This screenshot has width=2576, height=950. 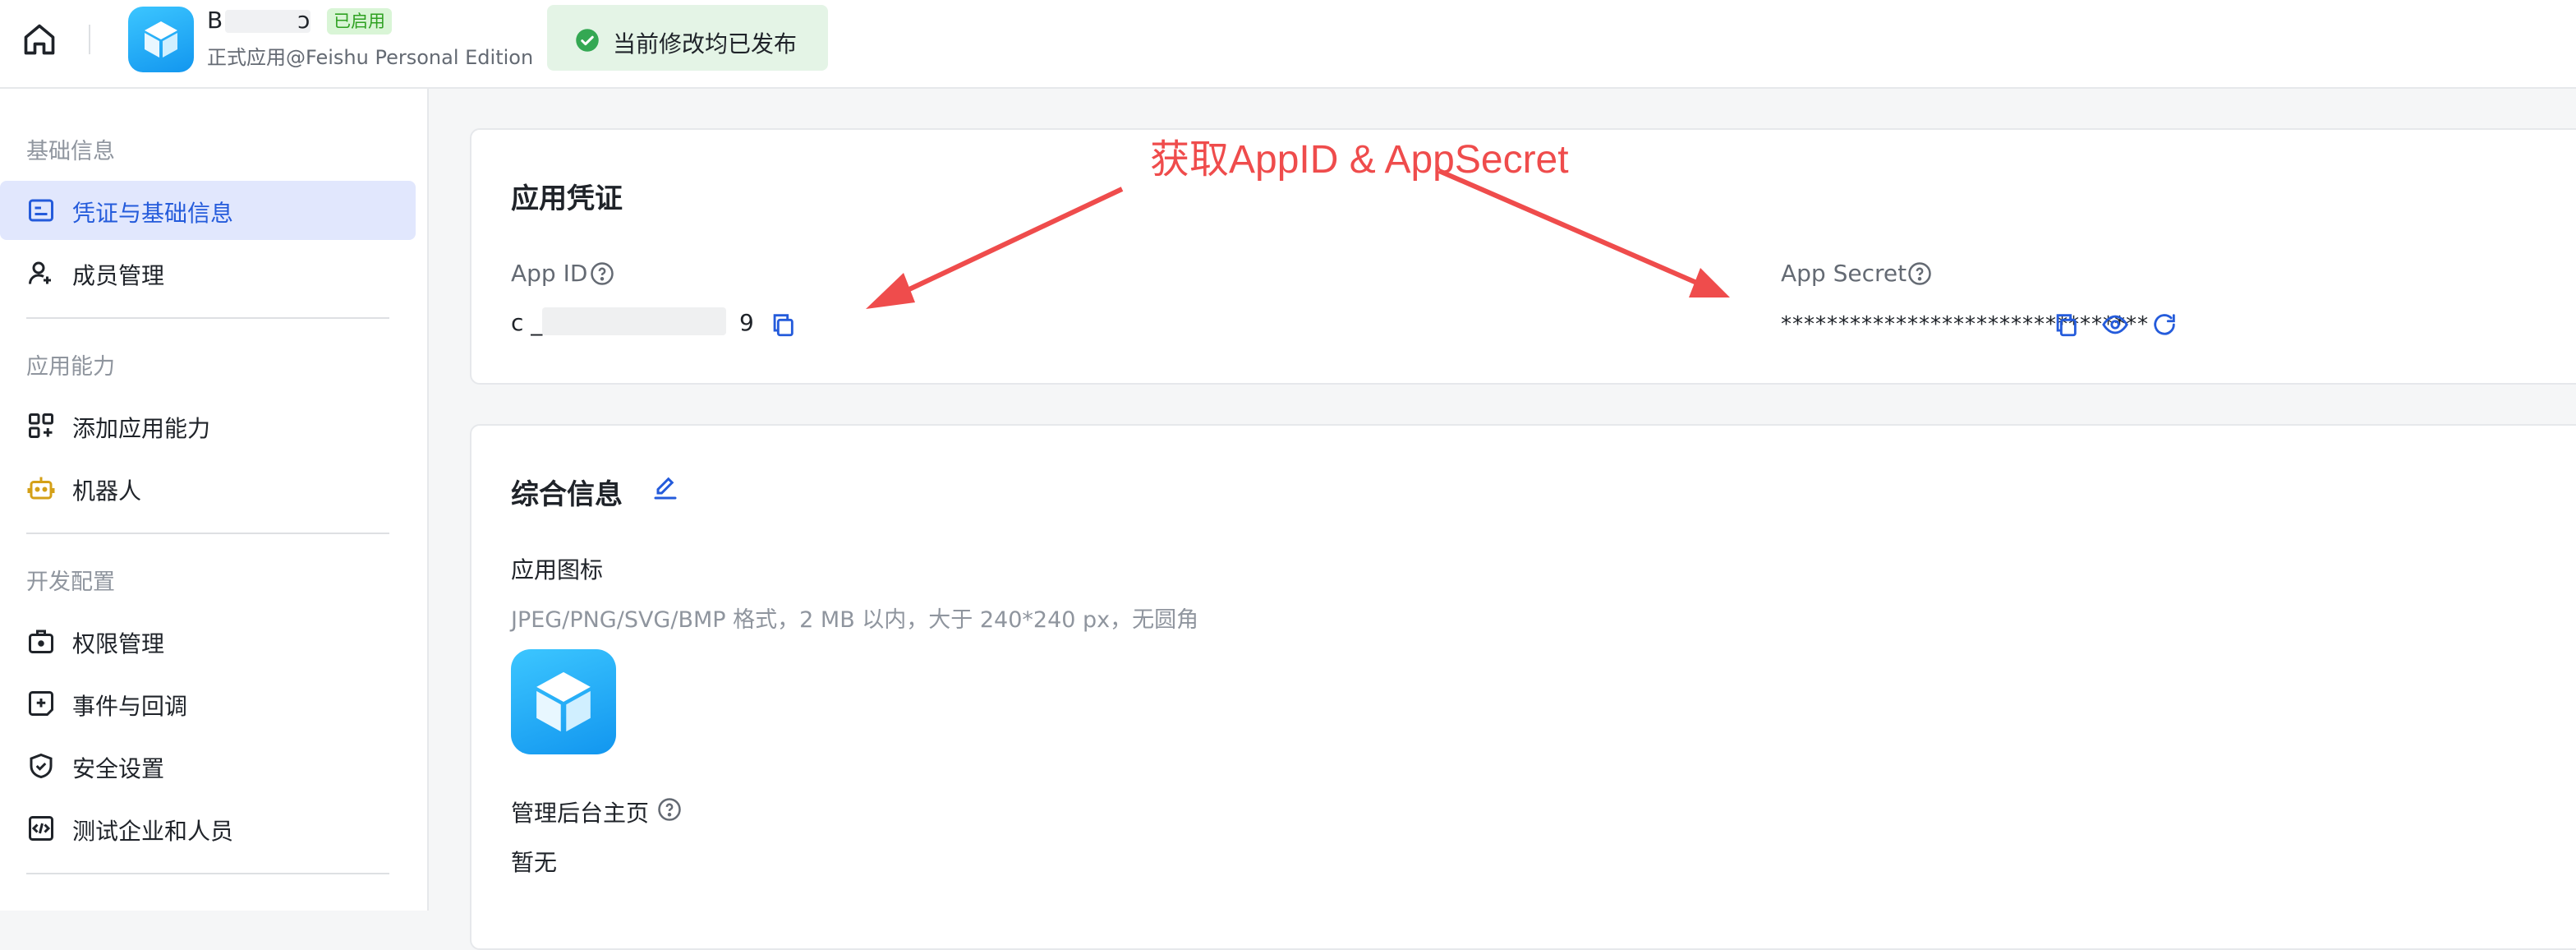 I want to click on status-badge: 已启用, so click(x=359, y=22).